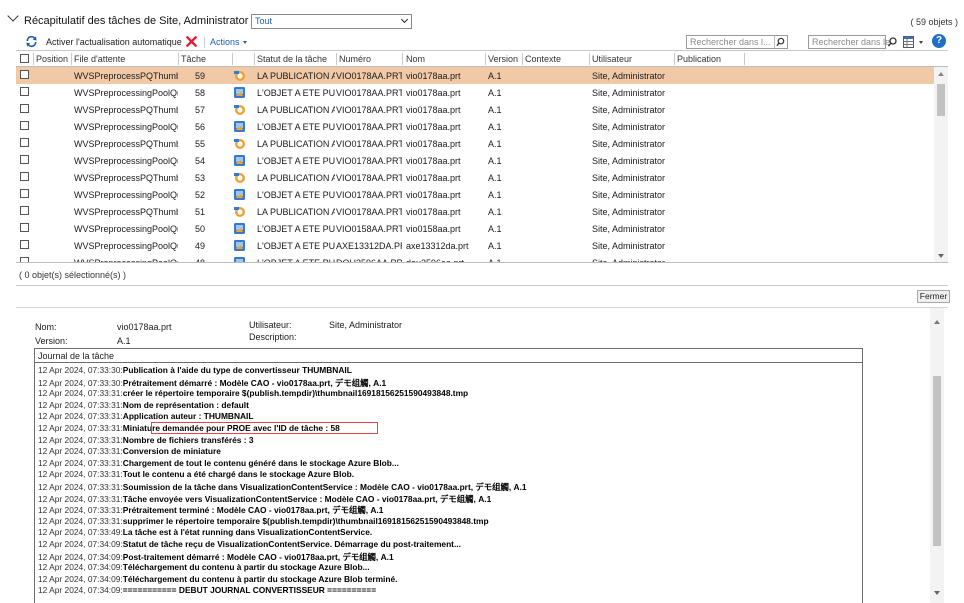  What do you see at coordinates (31, 41) in the screenshot?
I see `refresh-icon` at bounding box center [31, 41].